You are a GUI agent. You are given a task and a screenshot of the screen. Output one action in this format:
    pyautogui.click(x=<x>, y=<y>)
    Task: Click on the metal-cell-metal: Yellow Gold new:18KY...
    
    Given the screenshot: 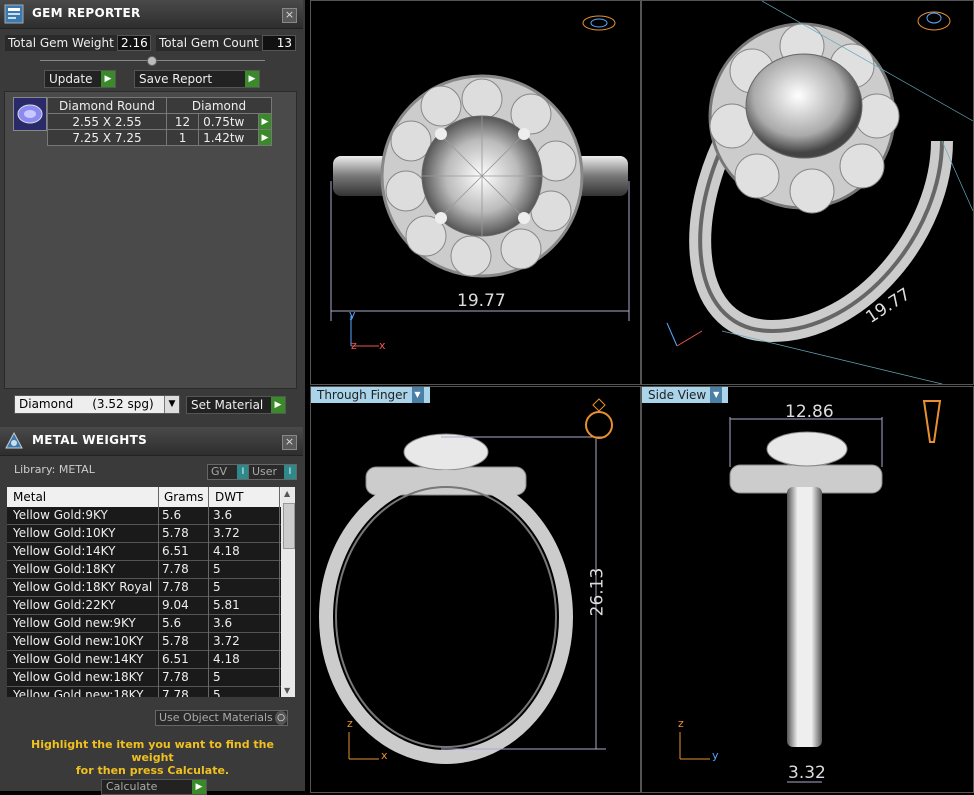 What is the action you would take?
    pyautogui.click(x=83, y=692)
    